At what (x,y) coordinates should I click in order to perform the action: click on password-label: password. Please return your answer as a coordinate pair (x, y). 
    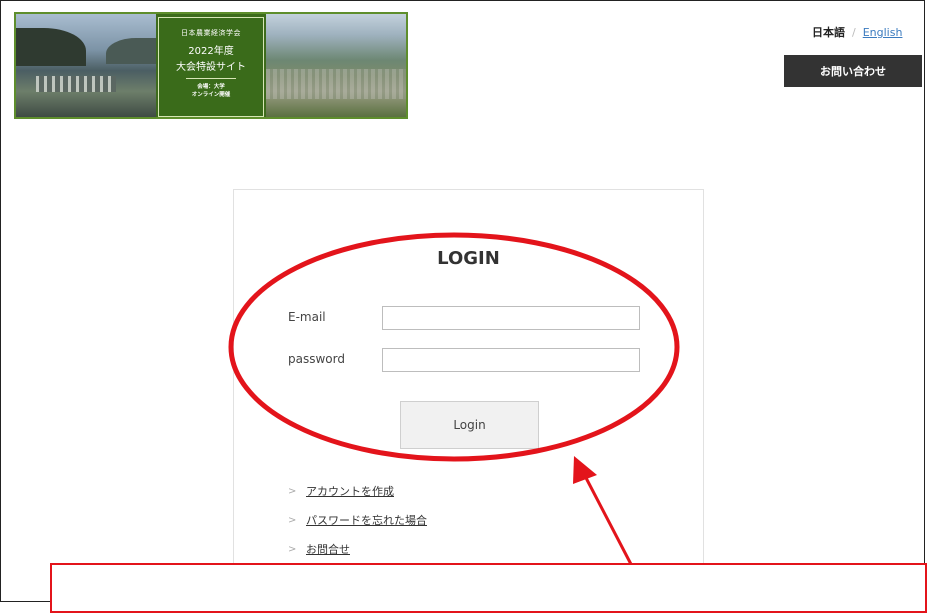
    Looking at the image, I should click on (316, 359).